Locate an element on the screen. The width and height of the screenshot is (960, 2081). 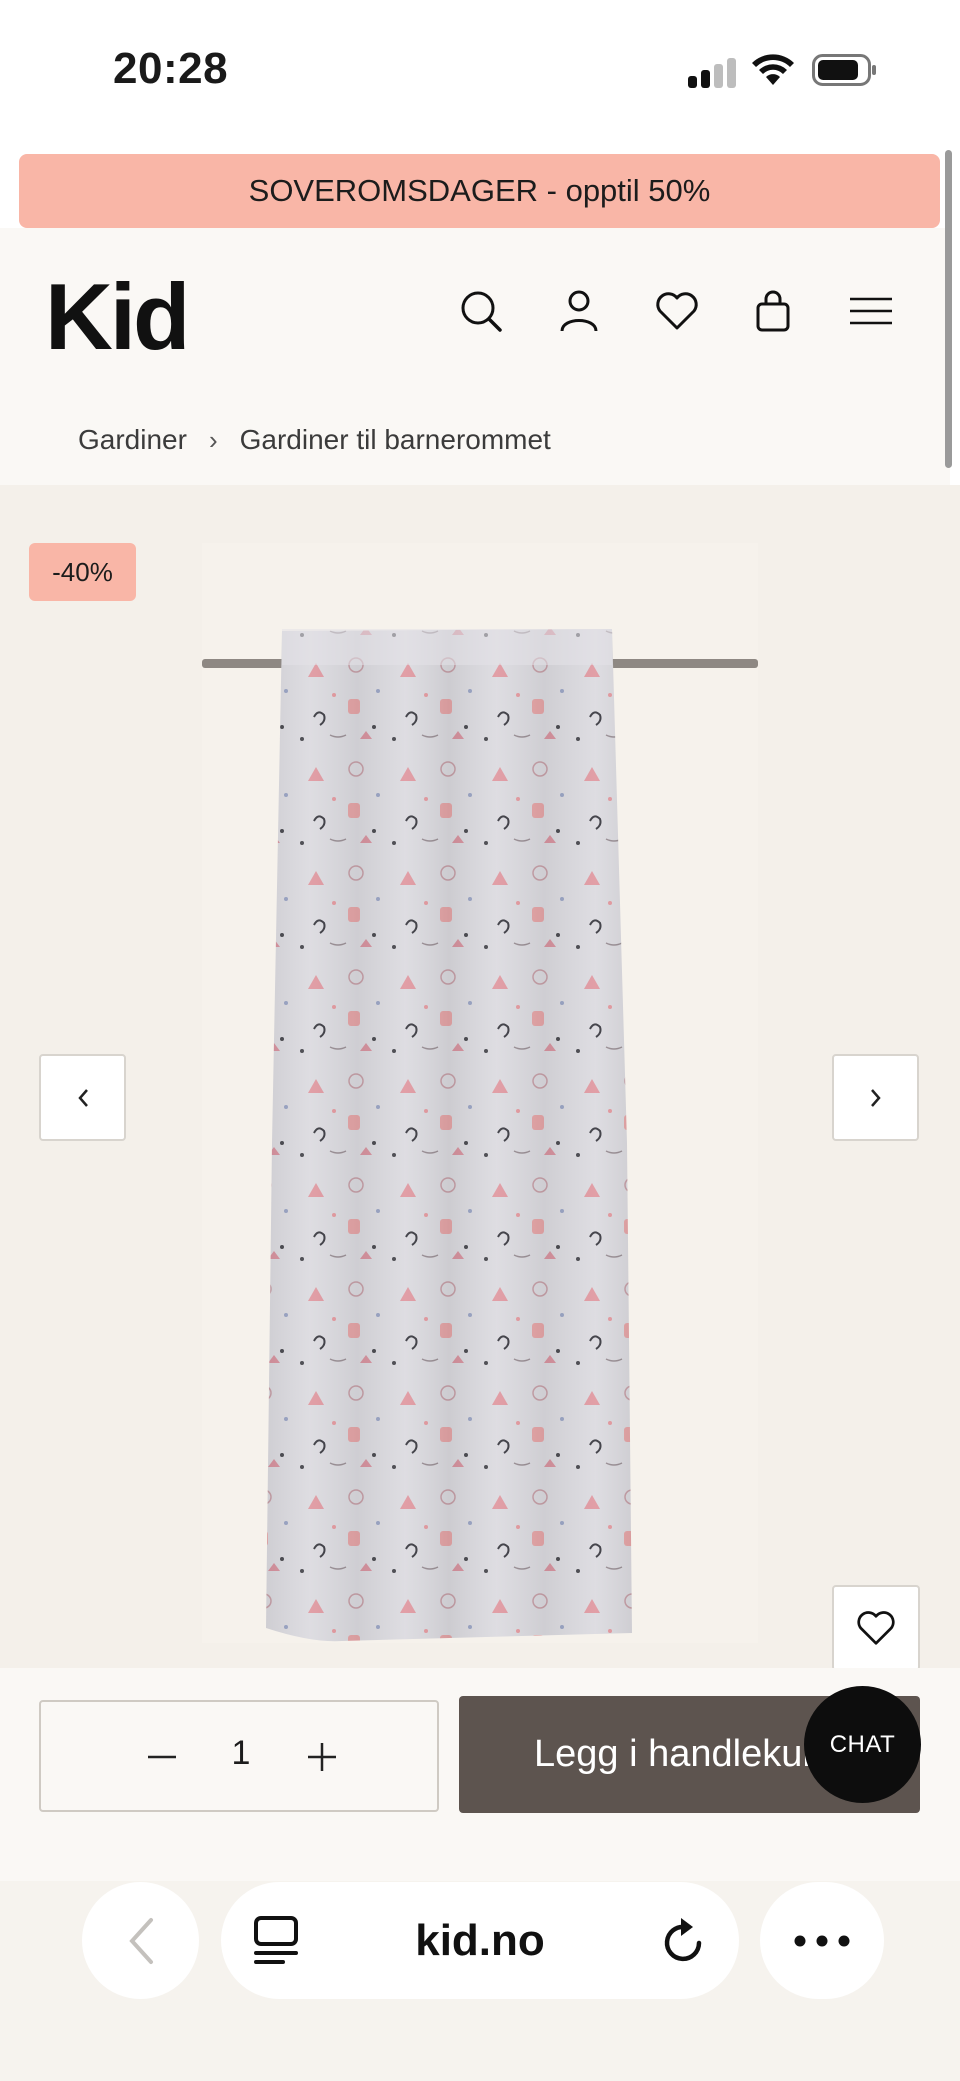
chat-button: CHAT is located at coordinates (862, 1744).